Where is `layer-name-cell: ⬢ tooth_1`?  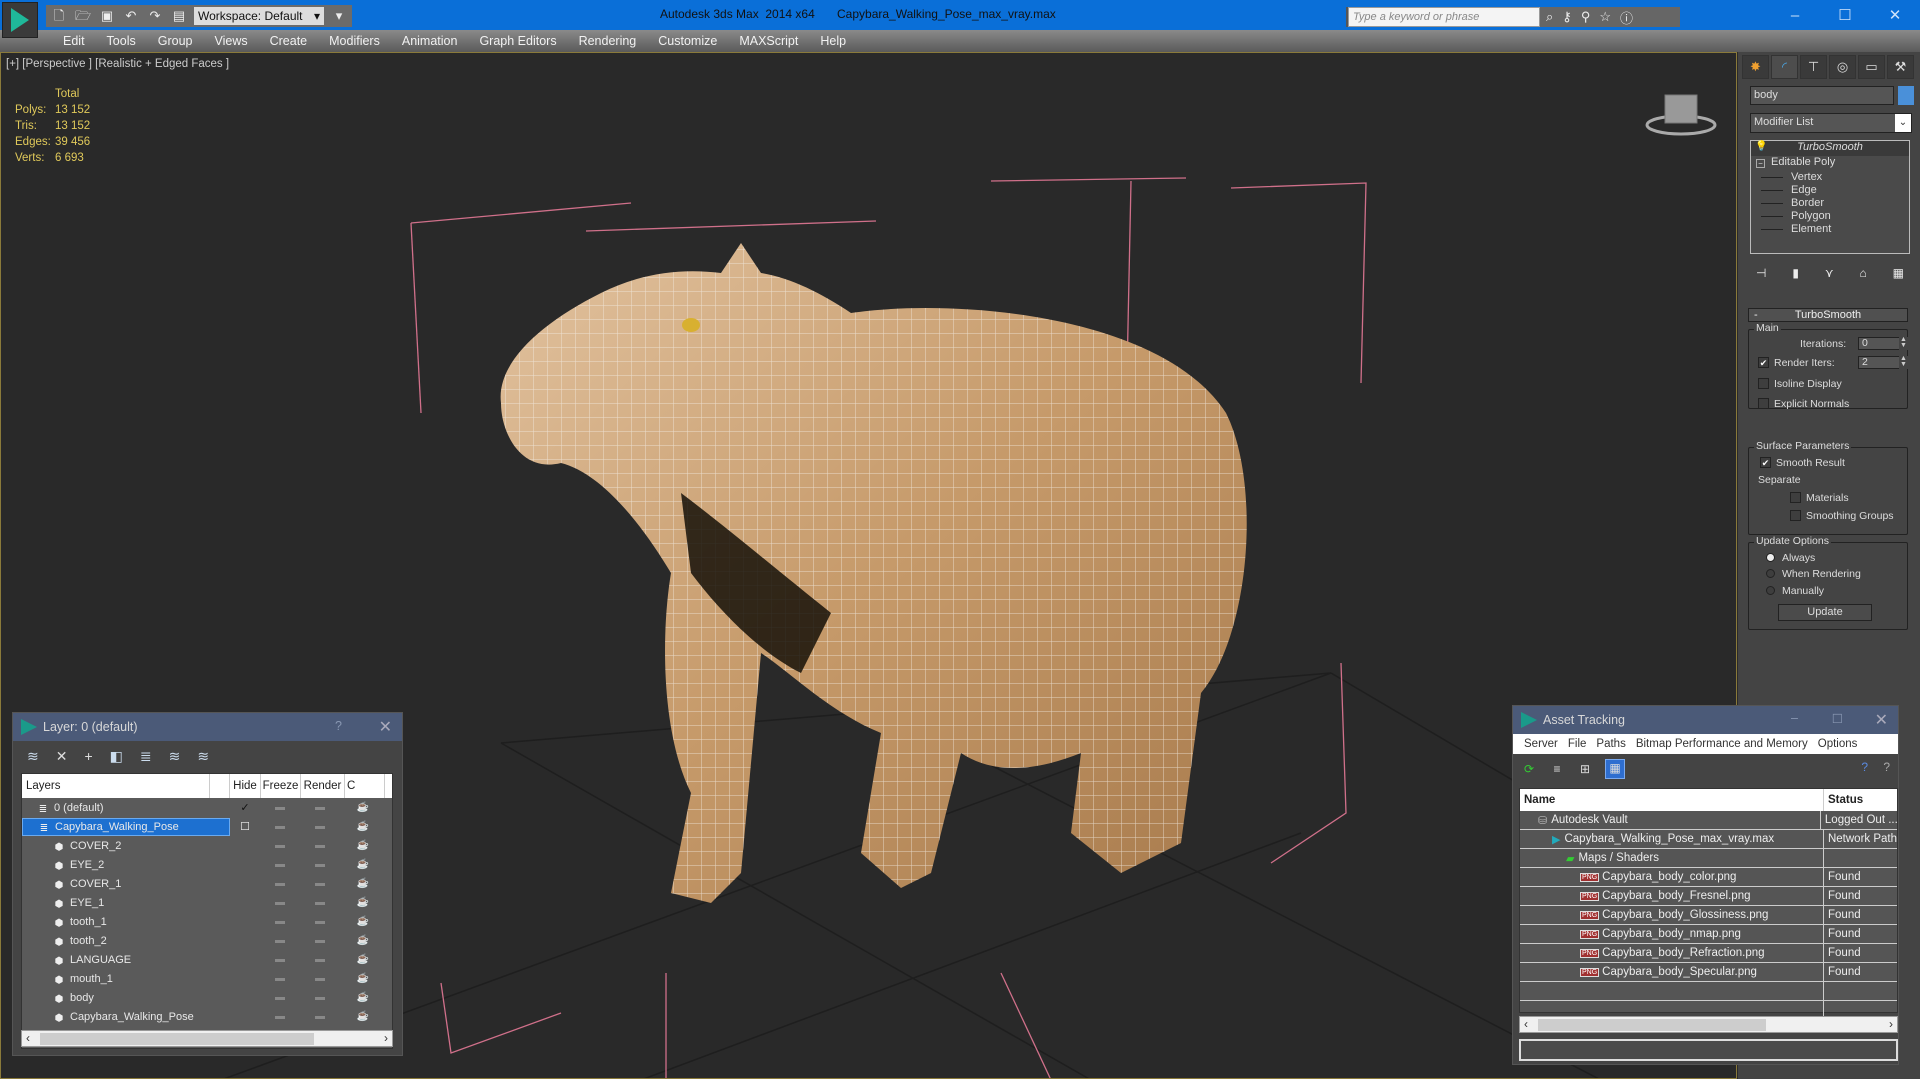
layer-name-cell: ⬢ tooth_1 is located at coordinates (126, 922).